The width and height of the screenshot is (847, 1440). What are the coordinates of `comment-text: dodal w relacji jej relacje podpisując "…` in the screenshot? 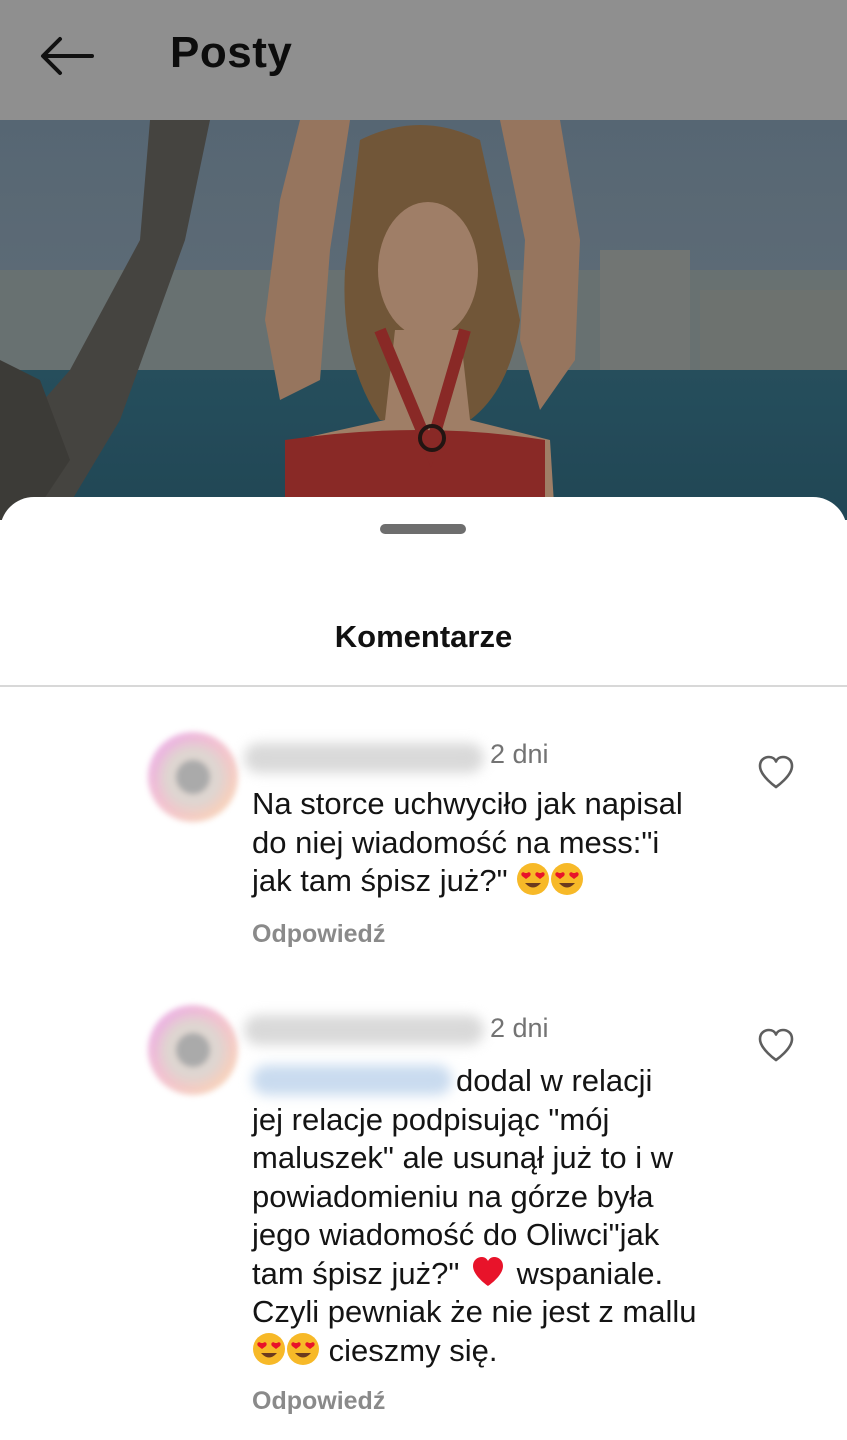 It's located at (474, 1215).